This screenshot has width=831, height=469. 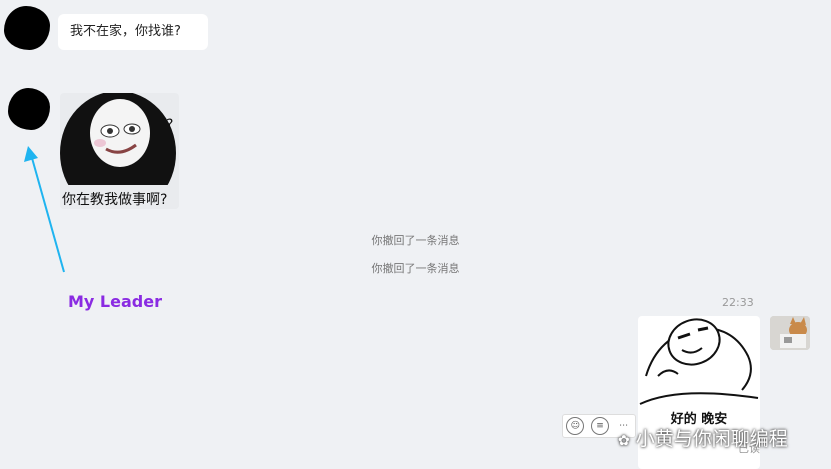 I want to click on watermark: ✿ 小黄与你闲聊编程, so click(x=703, y=437).